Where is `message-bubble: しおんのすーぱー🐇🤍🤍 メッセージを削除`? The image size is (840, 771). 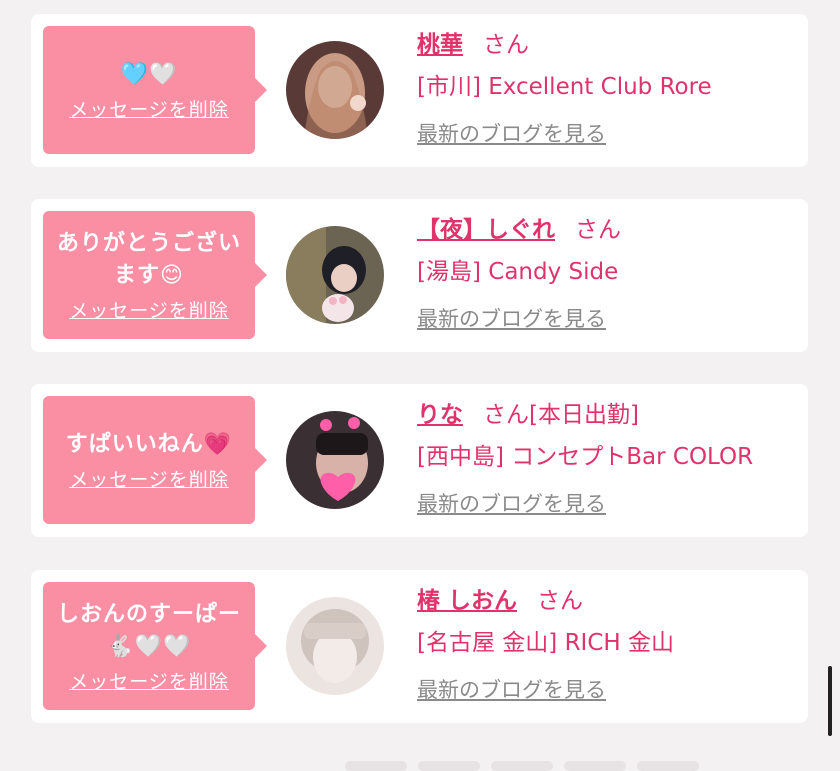
message-bubble: しおんのすーぱー🐇🤍🤍 メッセージを削除 is located at coordinates (155, 646).